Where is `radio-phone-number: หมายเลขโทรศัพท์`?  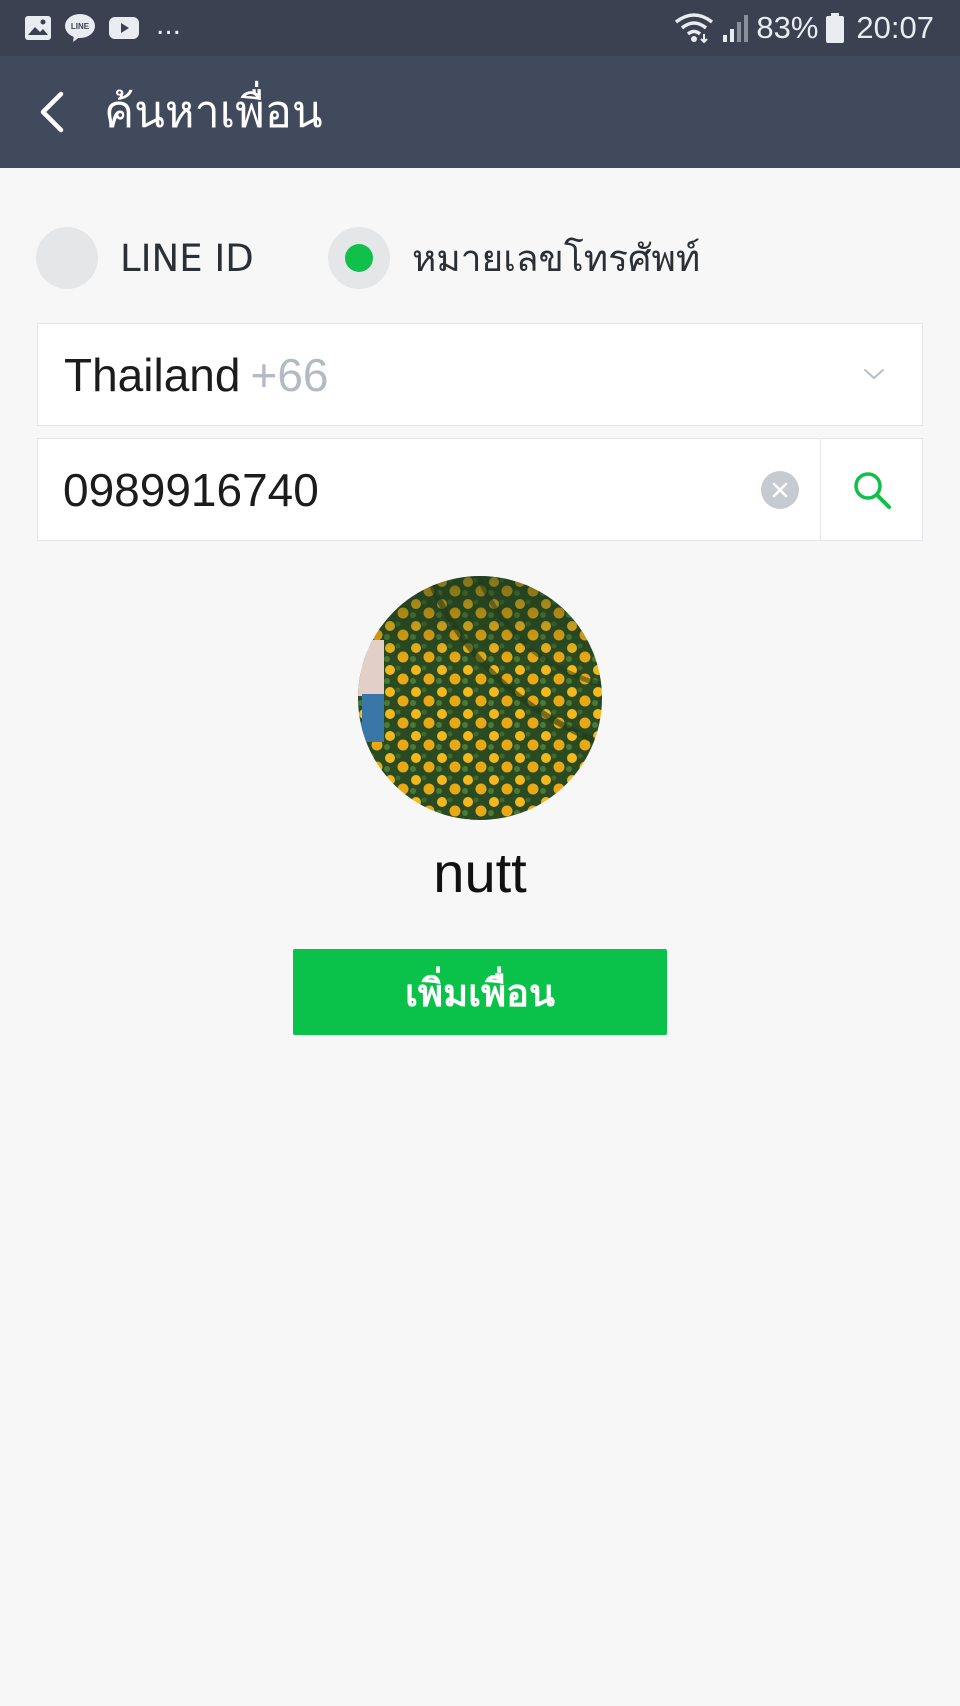 radio-phone-number: หมายเลขโทรศัพท์ is located at coordinates (514, 258).